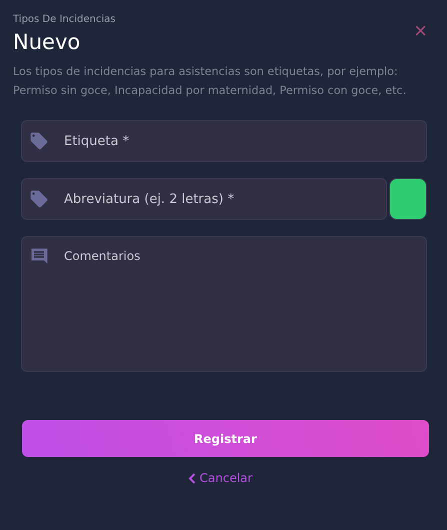 This screenshot has width=447, height=530. Describe the element at coordinates (210, 81) in the screenshot. I see `description-text: Los tipos de incidencias para asistencias son etiquetas, por ejemplo: Permiso sin goce, Incapacidad por maternidad, Permiso con goce, etc.` at that location.